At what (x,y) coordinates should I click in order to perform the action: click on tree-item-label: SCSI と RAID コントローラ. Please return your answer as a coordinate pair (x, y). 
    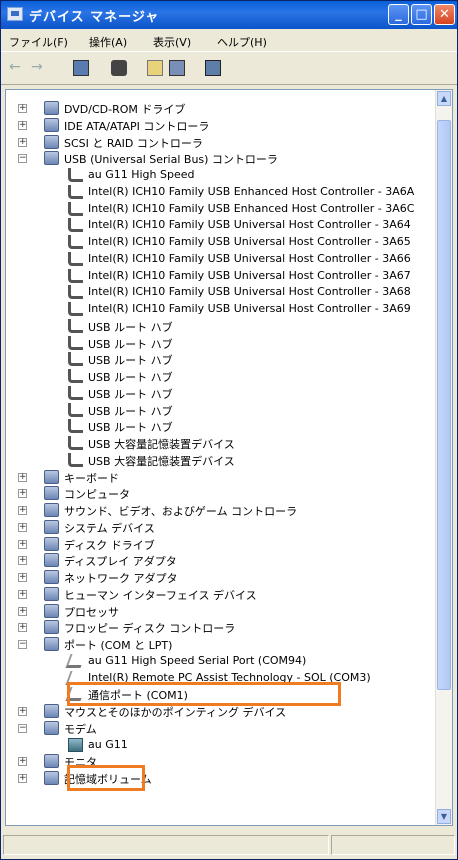
    Looking at the image, I should click on (133, 143).